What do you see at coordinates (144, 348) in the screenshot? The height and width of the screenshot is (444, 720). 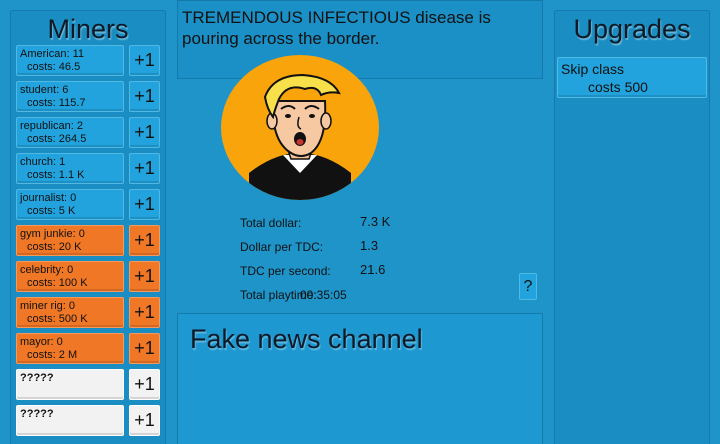 I see `buy-mayor-button: +1` at bounding box center [144, 348].